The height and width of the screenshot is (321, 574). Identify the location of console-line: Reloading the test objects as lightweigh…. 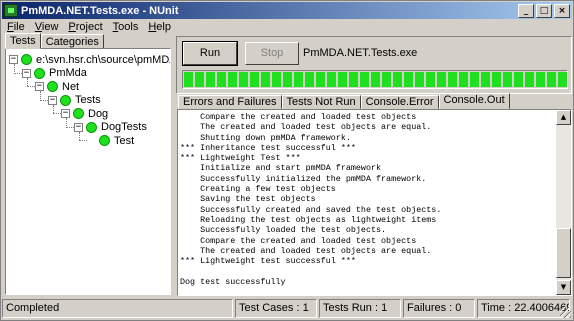
(308, 219).